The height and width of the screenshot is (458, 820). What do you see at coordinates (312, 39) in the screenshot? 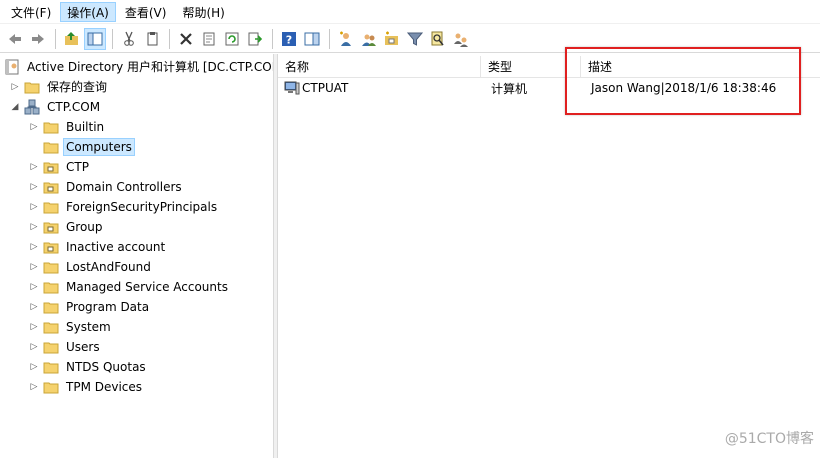
I see `action-pane-icon` at bounding box center [312, 39].